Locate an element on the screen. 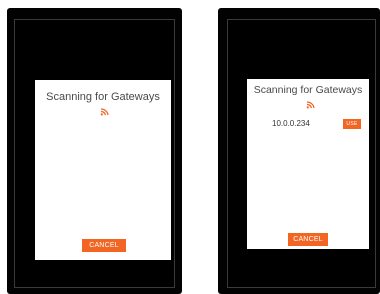 This screenshot has height=294, width=380. use-gateway-button: USE is located at coordinates (352, 124).